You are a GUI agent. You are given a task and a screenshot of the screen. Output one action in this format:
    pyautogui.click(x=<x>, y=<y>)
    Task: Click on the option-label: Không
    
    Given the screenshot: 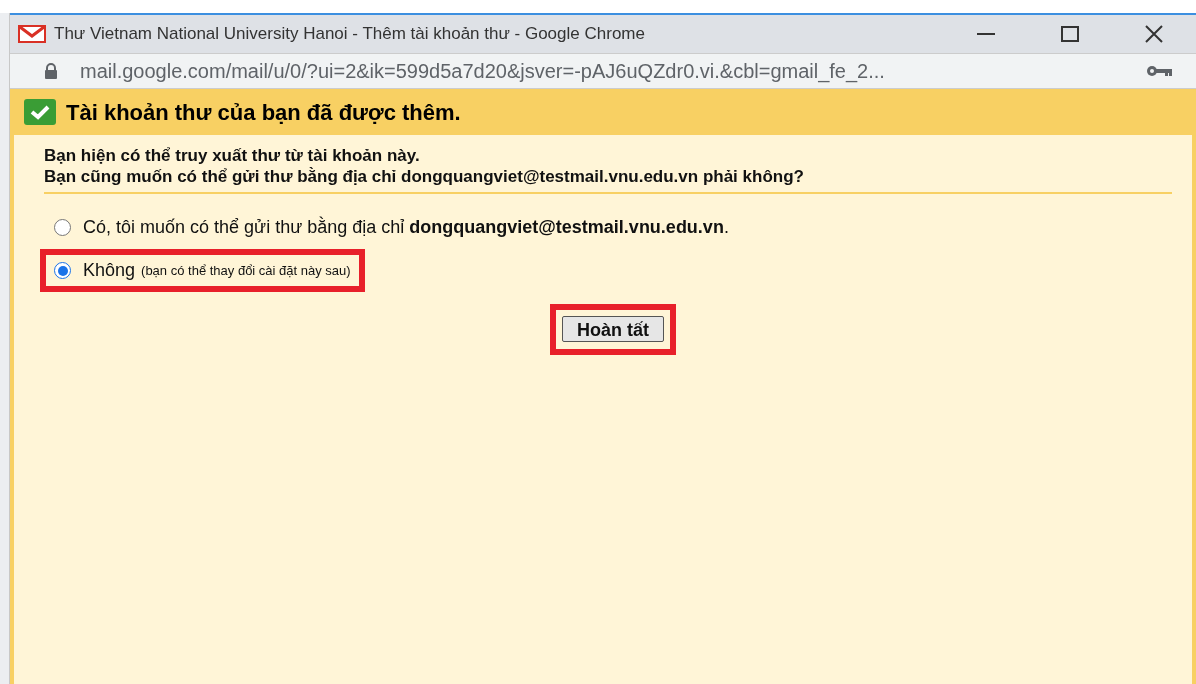 What is the action you would take?
    pyautogui.click(x=109, y=270)
    